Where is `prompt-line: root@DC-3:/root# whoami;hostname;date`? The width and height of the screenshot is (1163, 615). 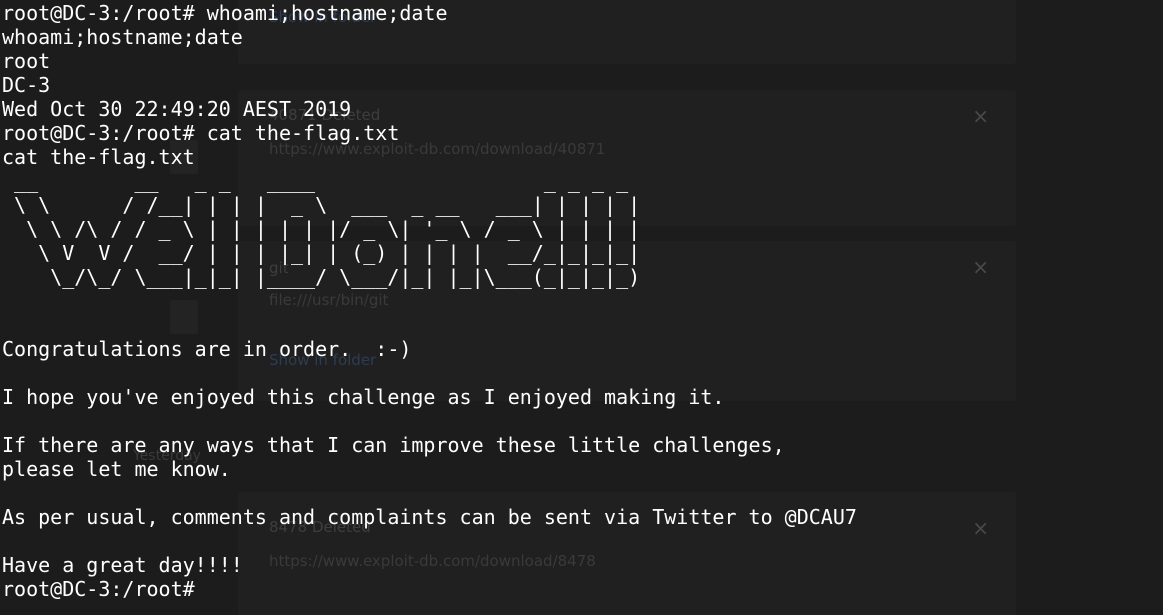 prompt-line: root@DC-3:/root# whoami;hostname;date is located at coordinates (225, 13).